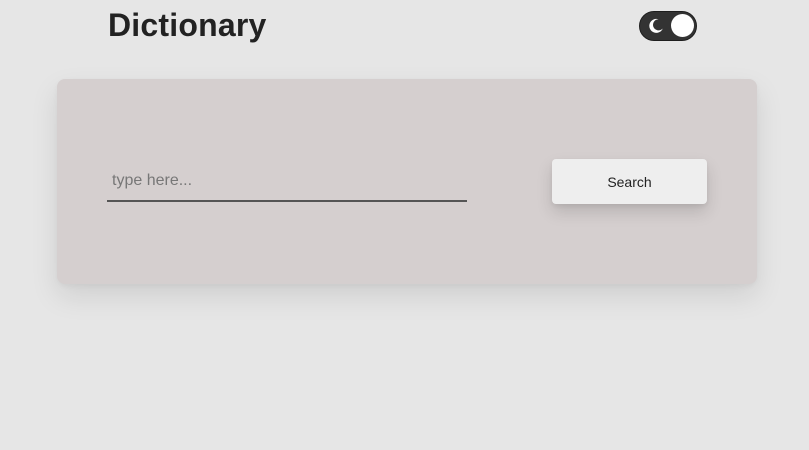 The image size is (809, 450). I want to click on toggle-knob, so click(682, 25).